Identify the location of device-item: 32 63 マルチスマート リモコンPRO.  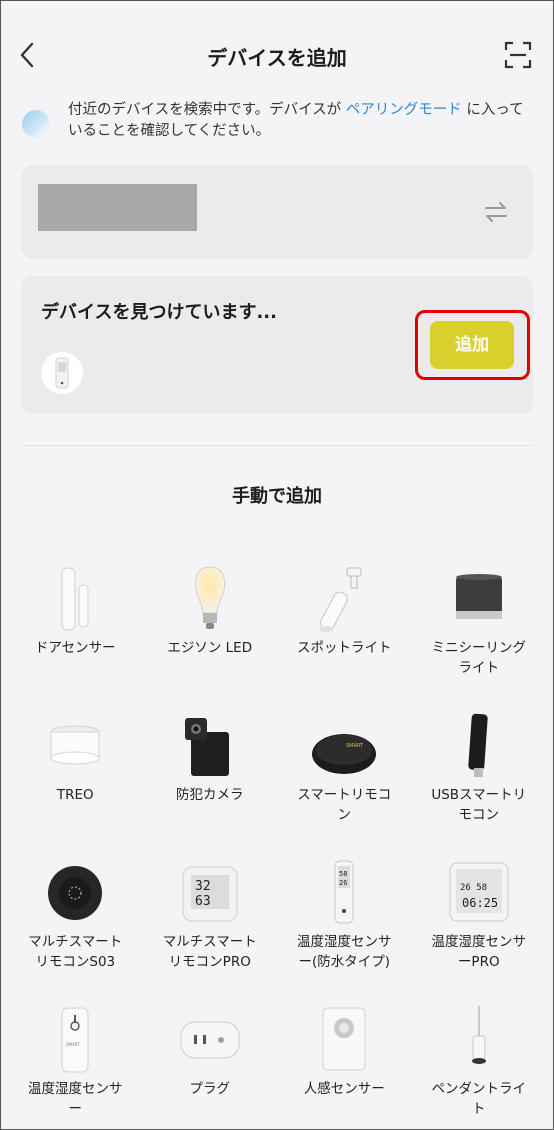
(210, 932).